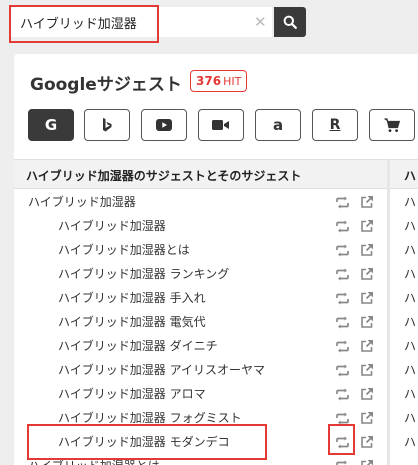 Image resolution: width=418 pixels, height=465 pixels. Describe the element at coordinates (150, 417) in the screenshot. I see `suggest-keyword: ハイブリッド加湿器 フォグミスト` at that location.